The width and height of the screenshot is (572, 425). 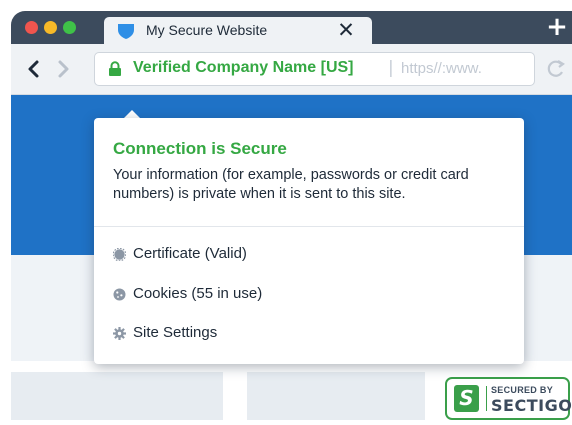 I want to click on tab-title: My Secure Website, so click(x=207, y=30).